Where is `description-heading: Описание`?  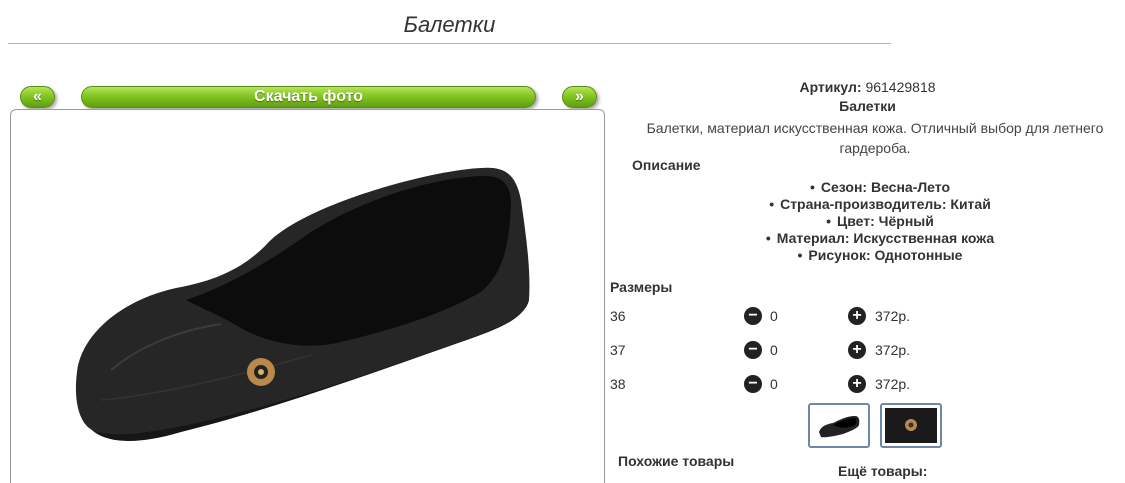 description-heading: Описание is located at coordinates (666, 165).